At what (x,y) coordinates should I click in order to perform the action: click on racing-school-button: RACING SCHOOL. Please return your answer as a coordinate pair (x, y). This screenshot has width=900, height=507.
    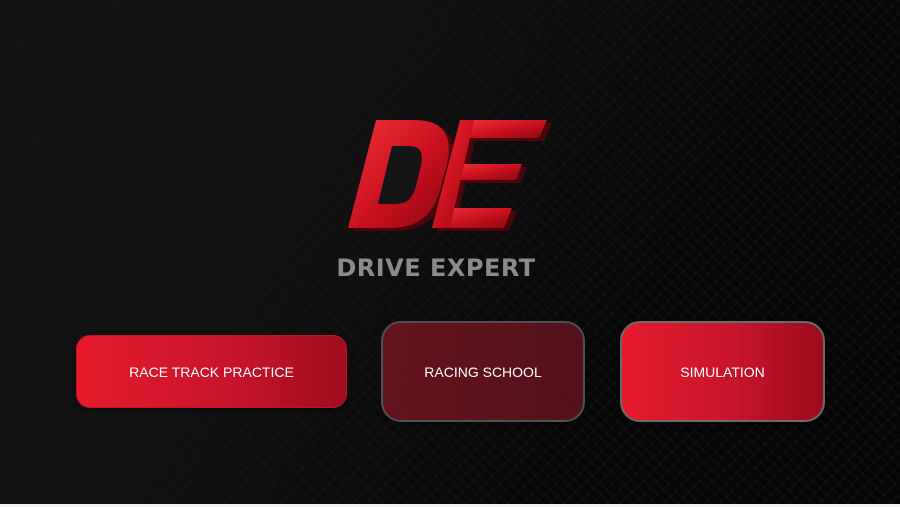
    Looking at the image, I should click on (483, 371).